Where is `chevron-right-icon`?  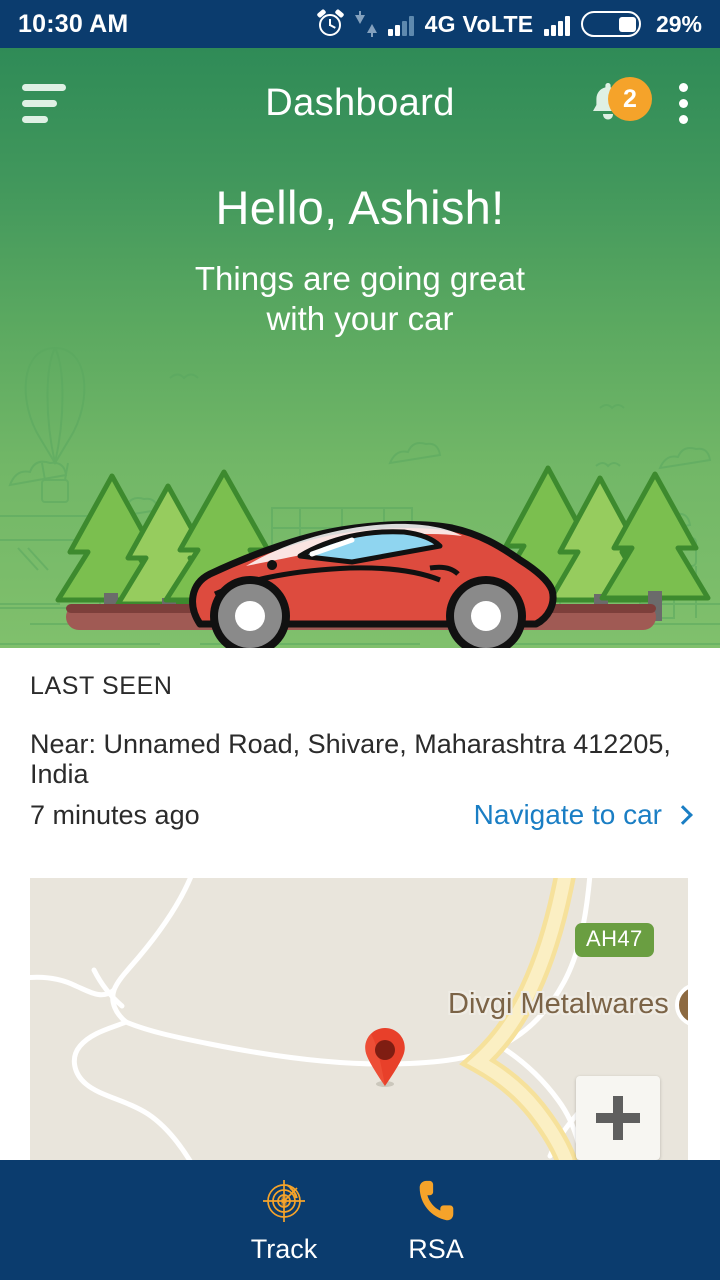
chevron-right-icon is located at coordinates (683, 815).